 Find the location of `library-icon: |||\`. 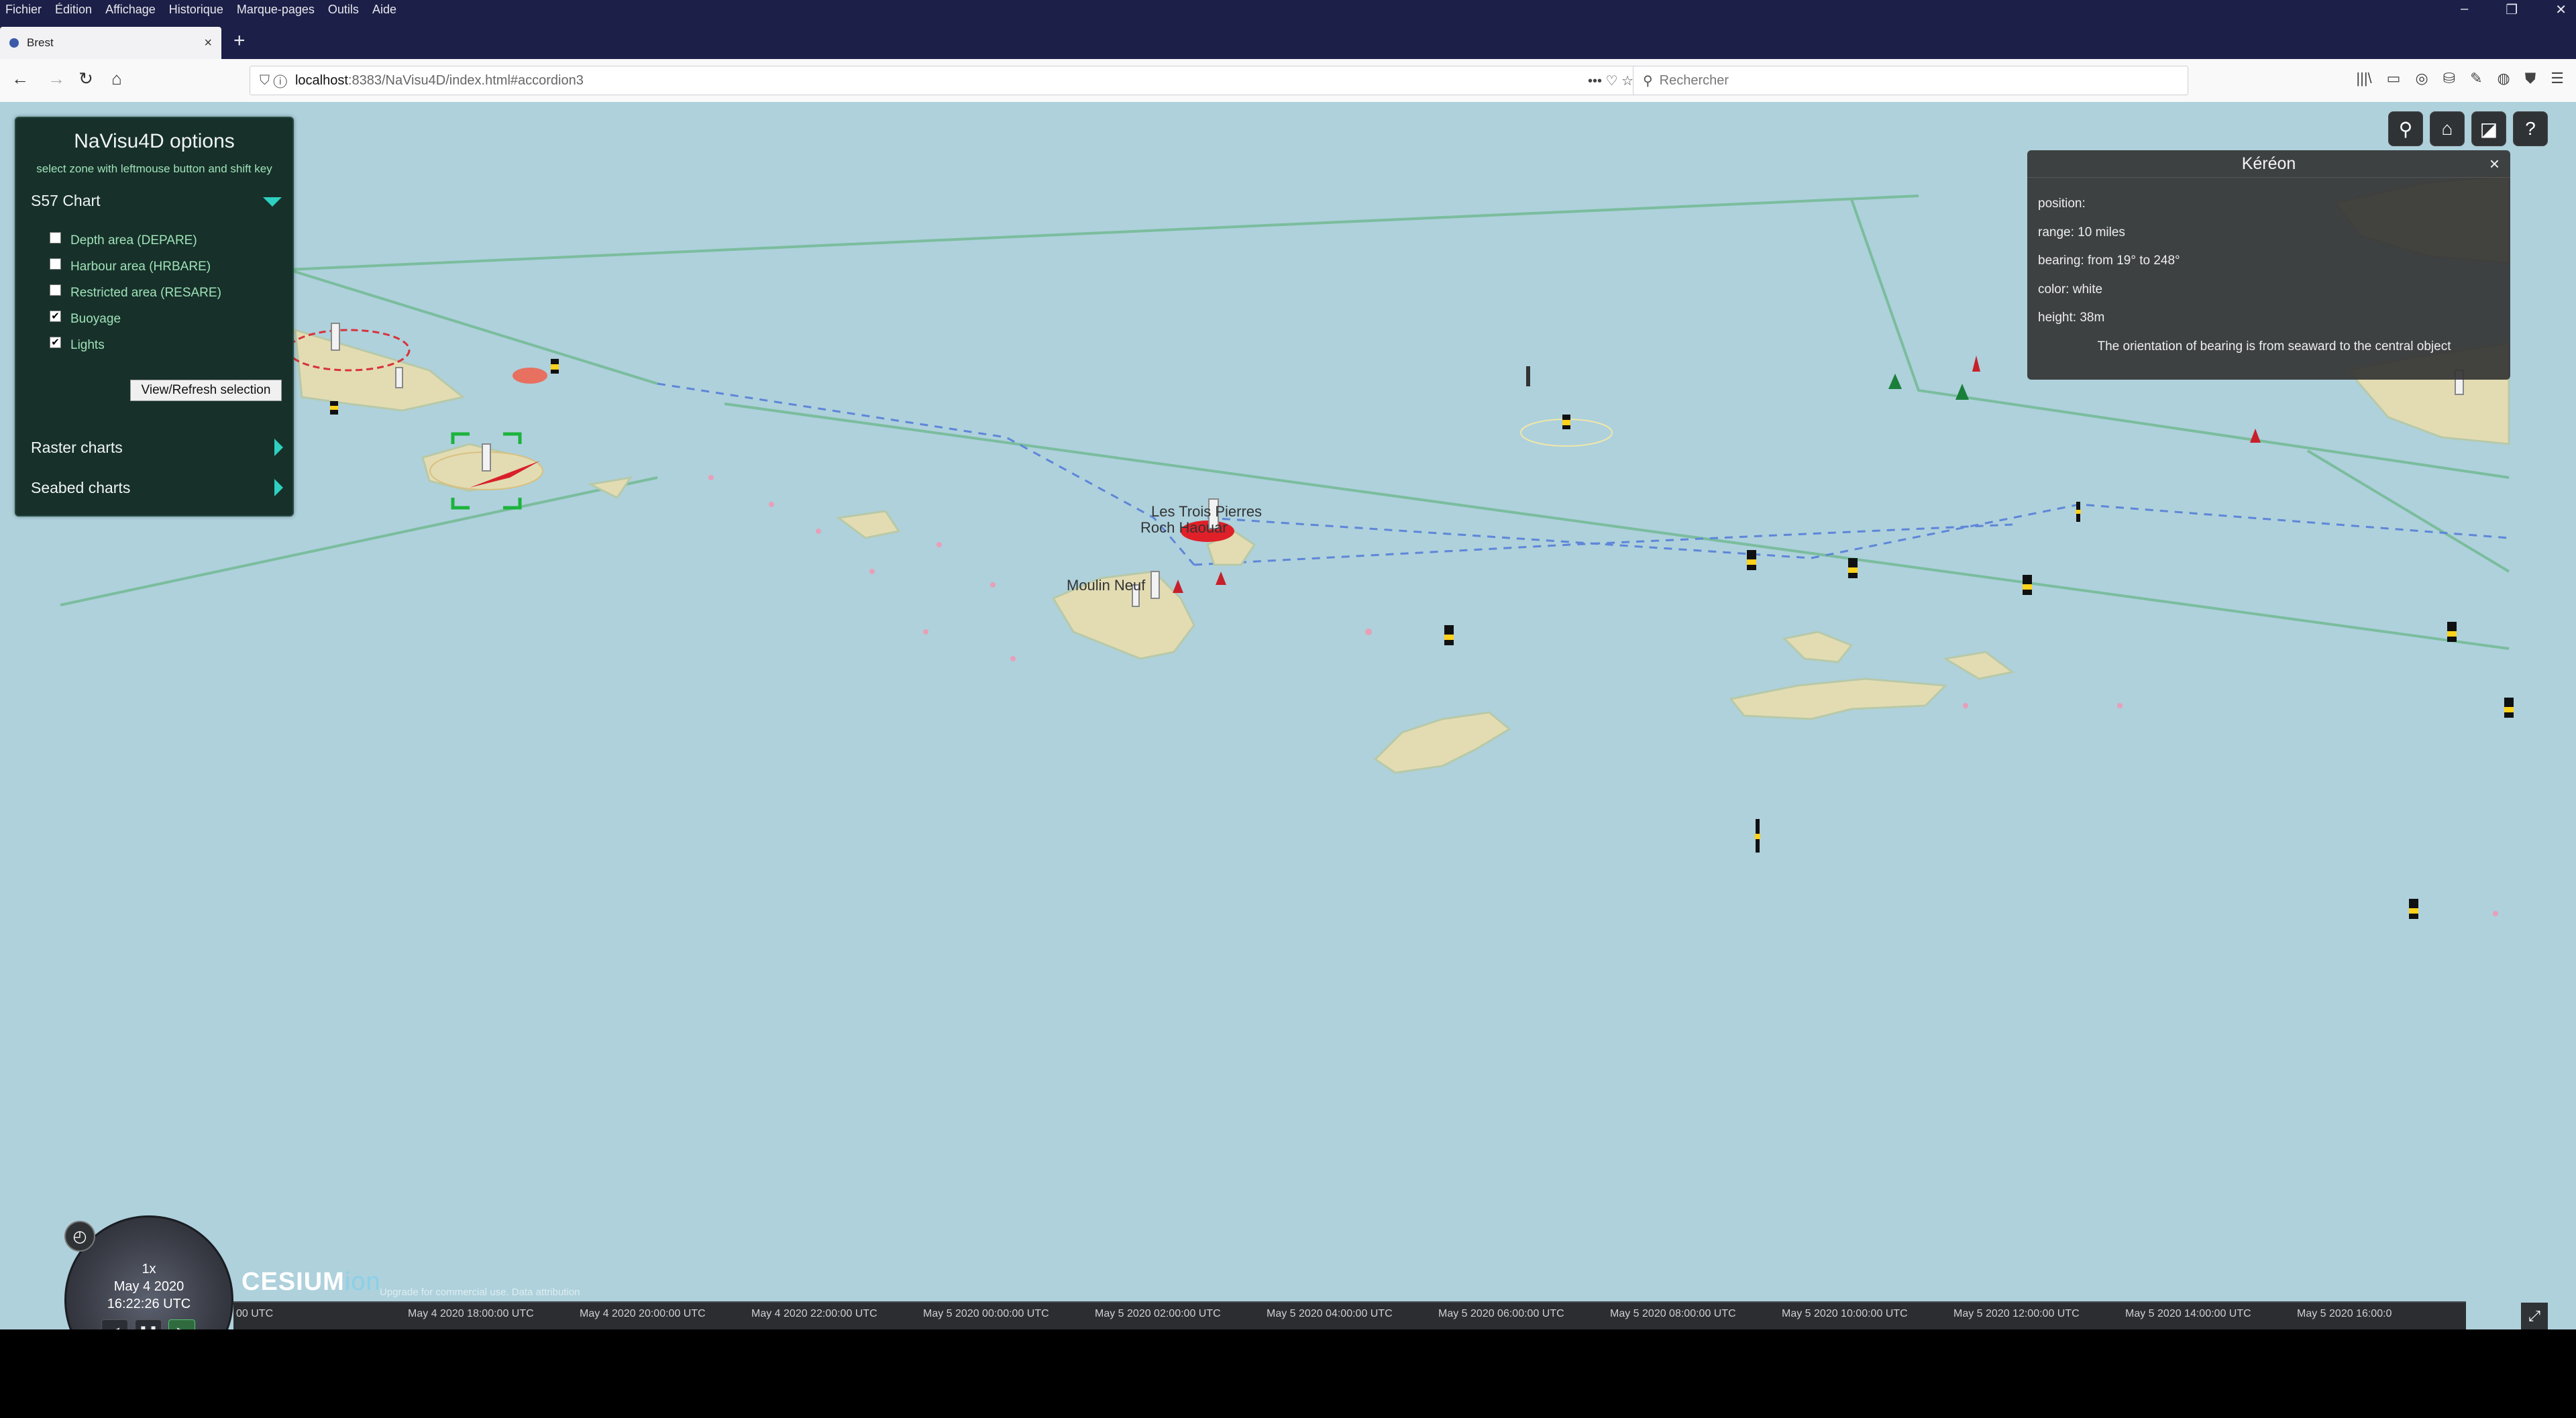

library-icon: |||\ is located at coordinates (2363, 78).